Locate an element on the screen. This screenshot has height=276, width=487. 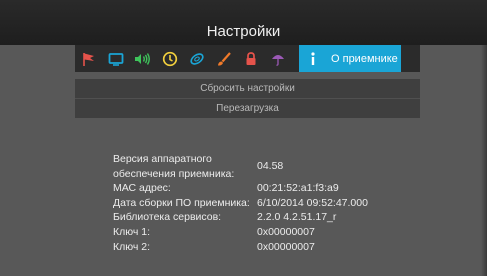
info-row: МАС адрес: 00:21:52:a1:f3:a9 is located at coordinates (263, 188).